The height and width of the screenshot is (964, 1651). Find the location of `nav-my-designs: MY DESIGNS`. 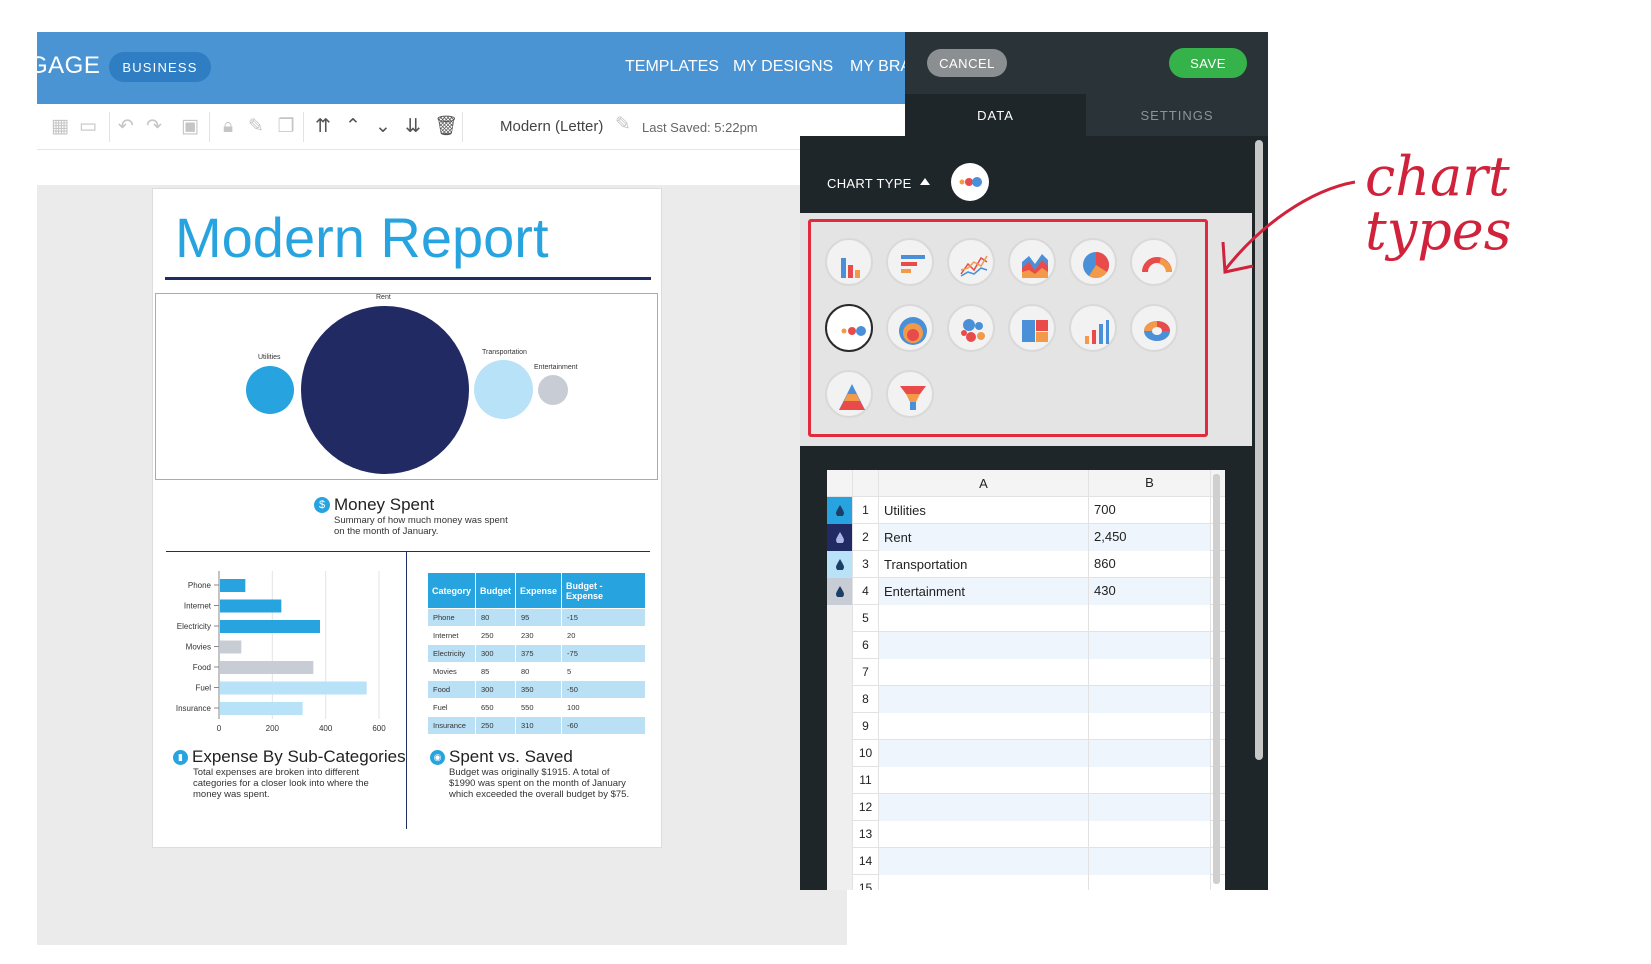

nav-my-designs: MY DESIGNS is located at coordinates (783, 67).